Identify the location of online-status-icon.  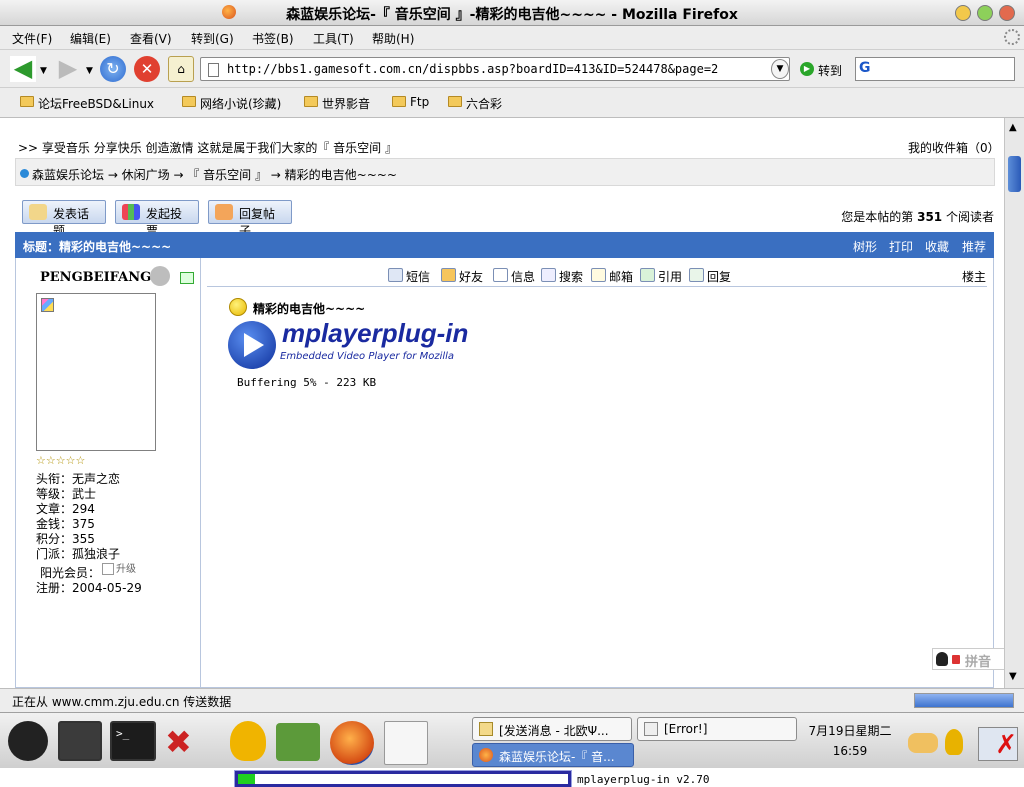
(187, 278).